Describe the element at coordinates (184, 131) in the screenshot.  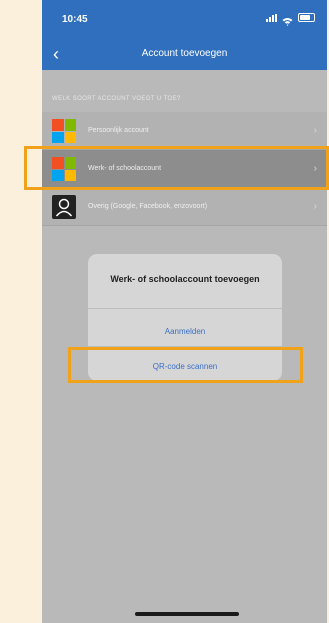
I see `account-option-personal: Persoonlijk account ›` at that location.